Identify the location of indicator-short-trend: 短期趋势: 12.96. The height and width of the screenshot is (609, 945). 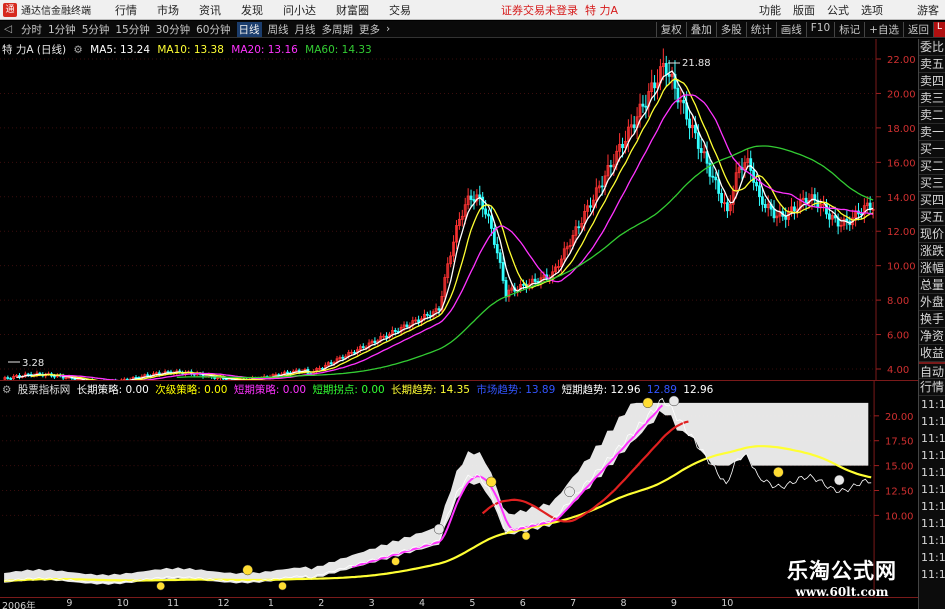
(601, 390).